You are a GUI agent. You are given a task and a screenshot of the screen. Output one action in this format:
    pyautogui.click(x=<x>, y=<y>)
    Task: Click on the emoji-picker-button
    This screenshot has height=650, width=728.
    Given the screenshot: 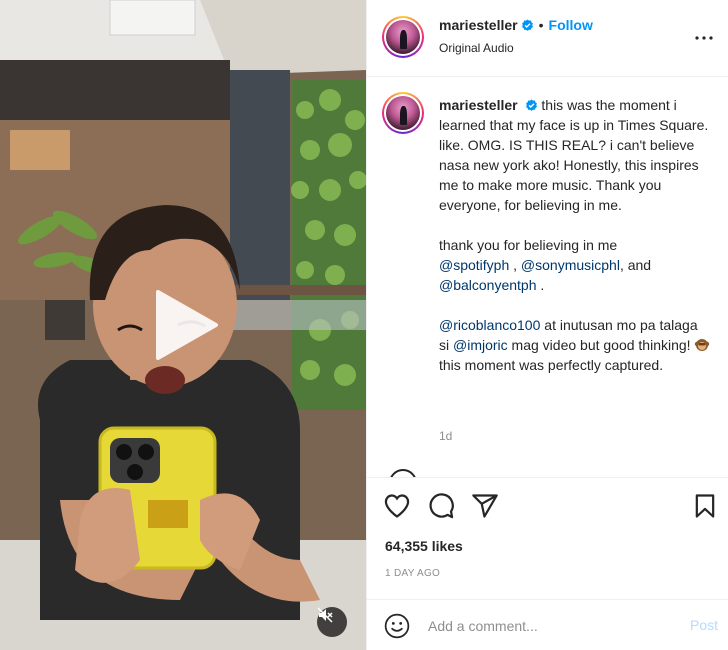 What is the action you would take?
    pyautogui.click(x=397, y=626)
    